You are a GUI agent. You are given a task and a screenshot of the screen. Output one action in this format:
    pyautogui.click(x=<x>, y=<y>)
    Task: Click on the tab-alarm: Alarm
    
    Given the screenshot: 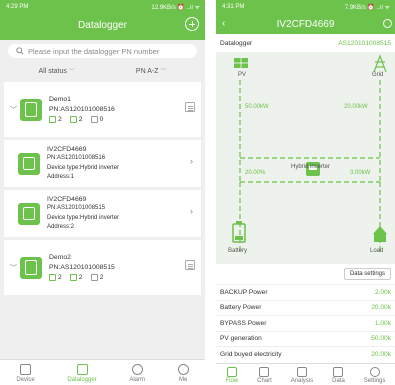 What is the action you would take?
    pyautogui.click(x=137, y=371)
    